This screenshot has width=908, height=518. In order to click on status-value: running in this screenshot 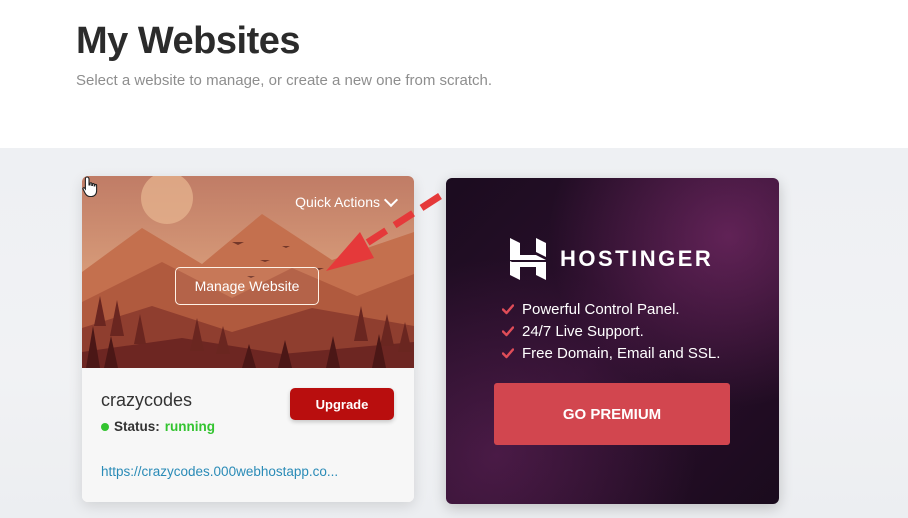, I will do `click(190, 426)`.